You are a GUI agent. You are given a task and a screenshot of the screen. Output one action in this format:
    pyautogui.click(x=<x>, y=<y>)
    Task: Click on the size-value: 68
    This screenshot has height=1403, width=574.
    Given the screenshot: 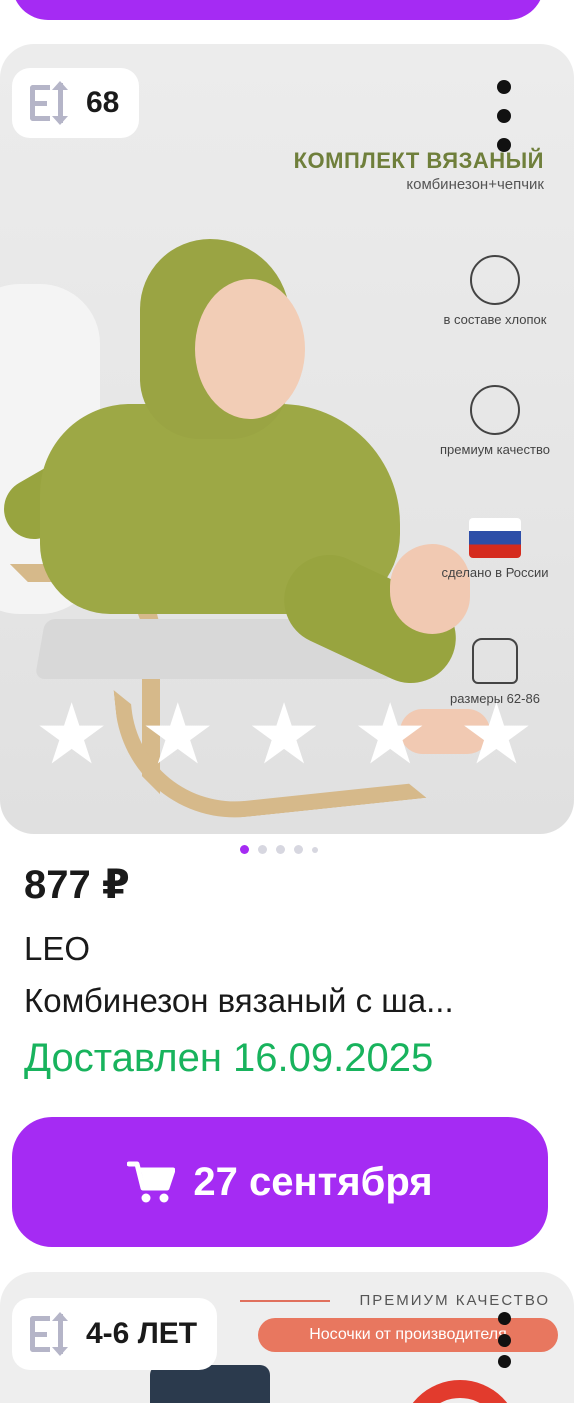 What is the action you would take?
    pyautogui.click(x=103, y=102)
    